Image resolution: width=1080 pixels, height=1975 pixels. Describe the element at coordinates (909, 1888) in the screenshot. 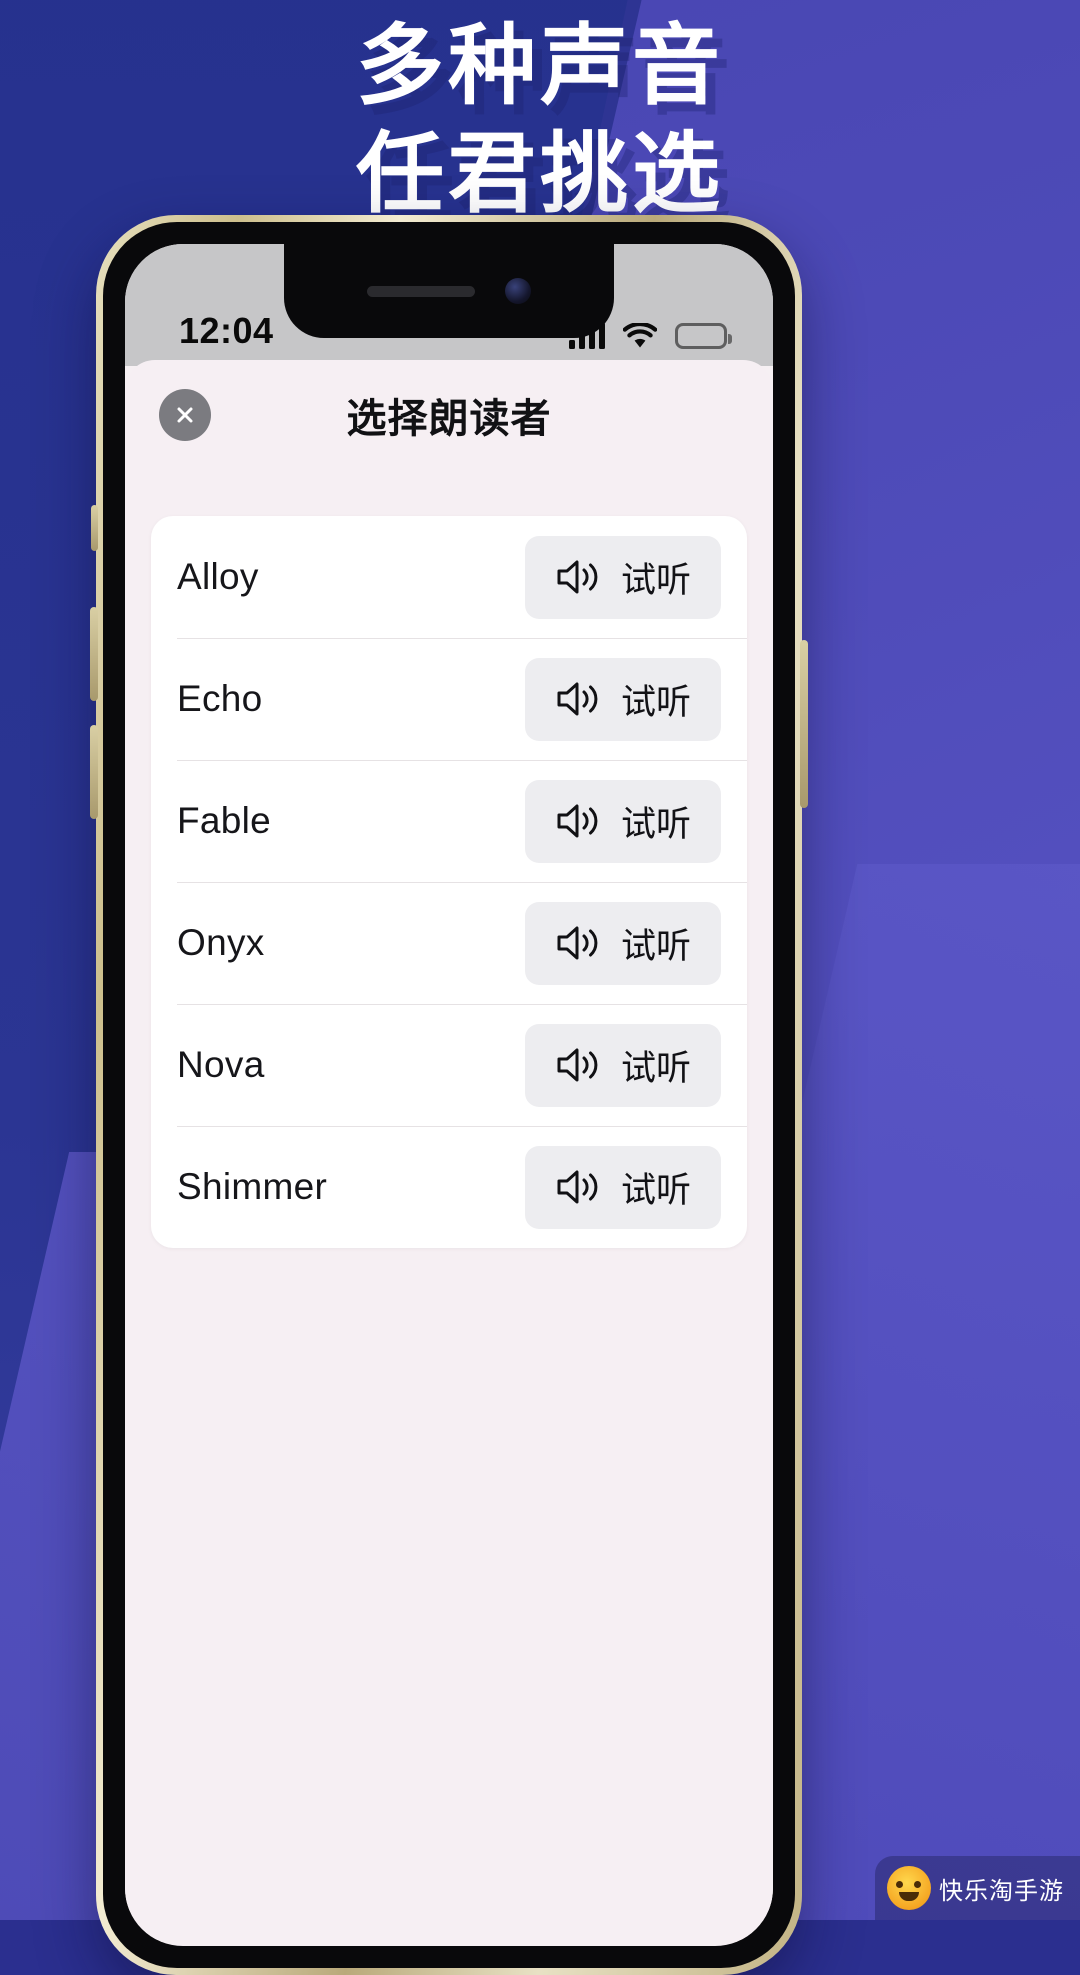

I see `smiley-face-icon` at that location.